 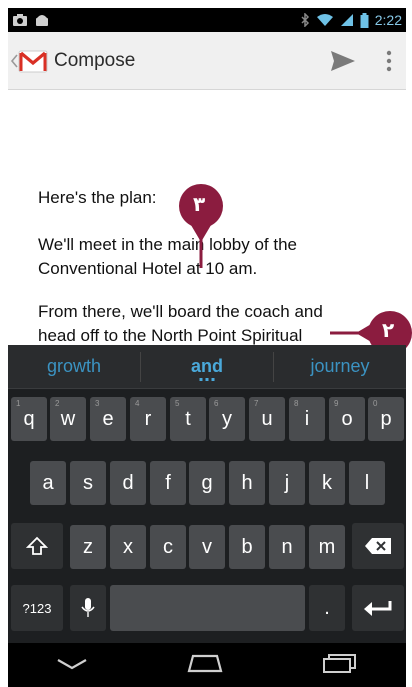 I want to click on key-label: w, so click(x=68, y=418).